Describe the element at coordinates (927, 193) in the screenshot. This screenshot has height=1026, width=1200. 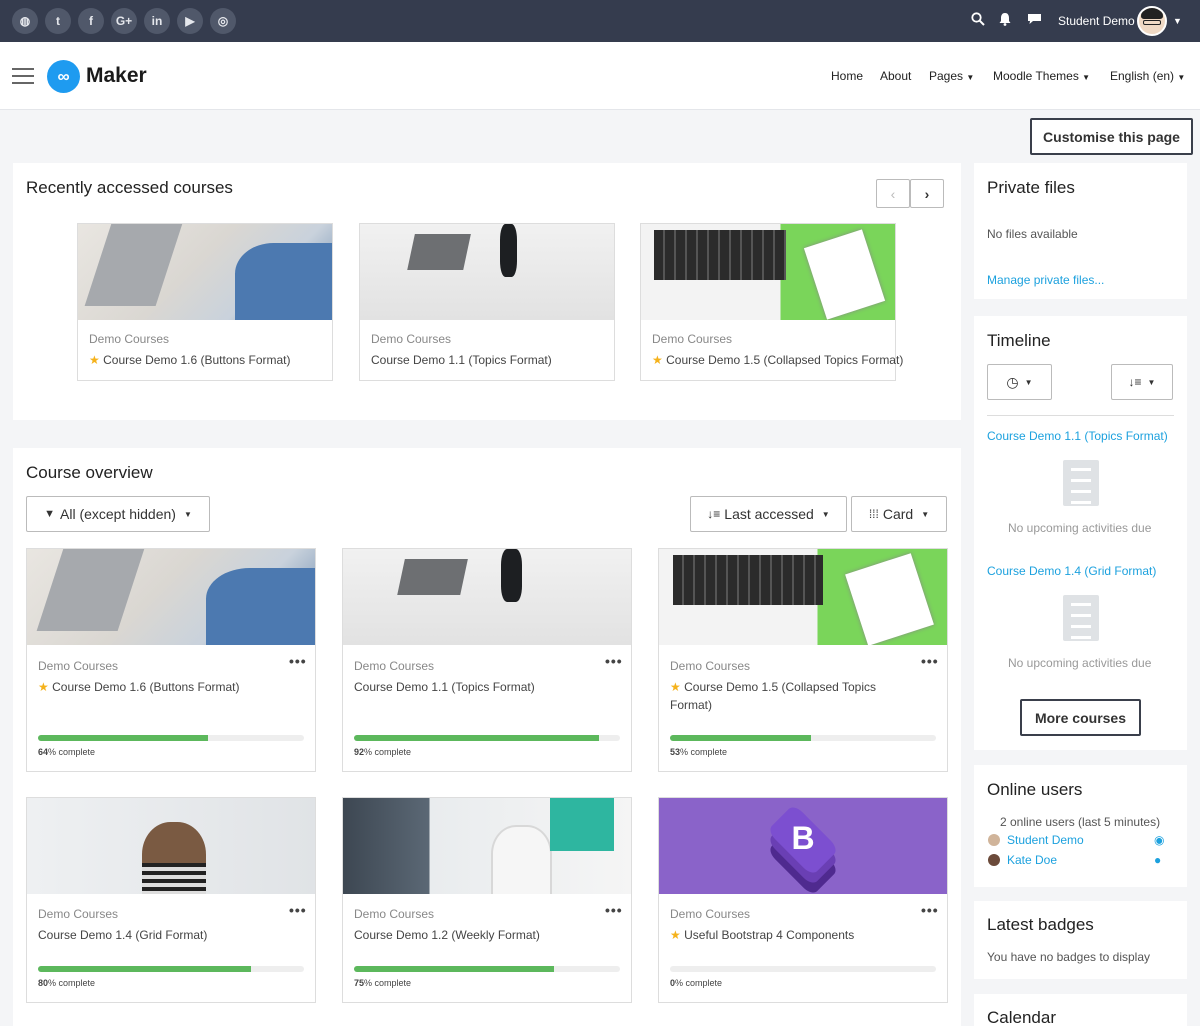
I see `next-arrow-icon: ›` at that location.